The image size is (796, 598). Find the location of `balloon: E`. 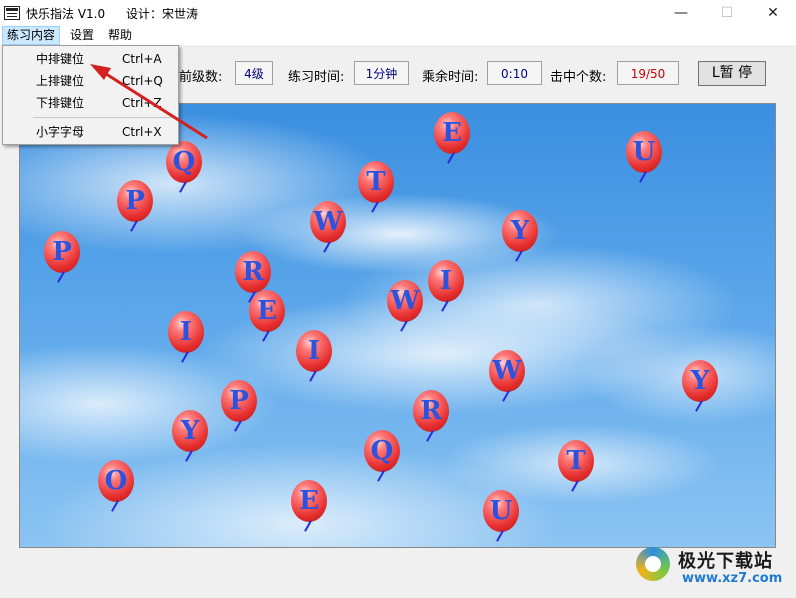

balloon: E is located at coordinates (267, 317).